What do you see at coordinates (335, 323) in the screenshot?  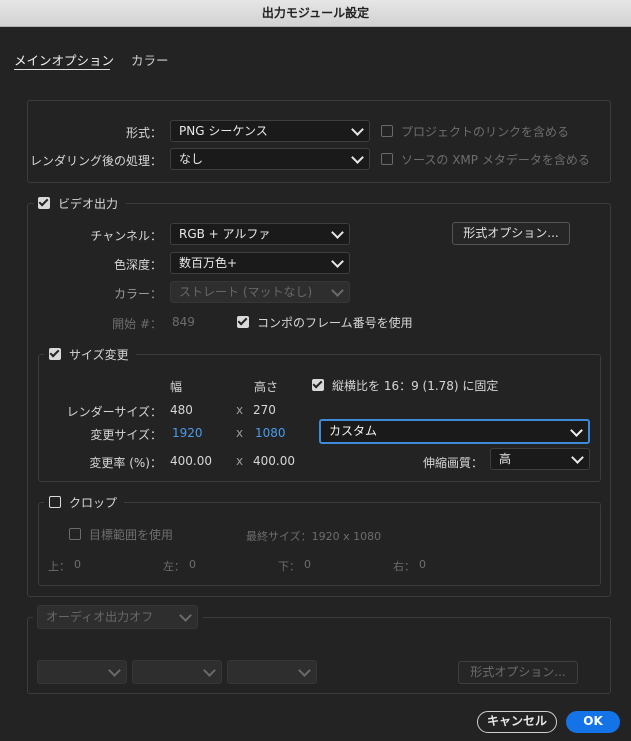 I see `use-comp-frame-label: コンポのフレーム番号を使用` at bounding box center [335, 323].